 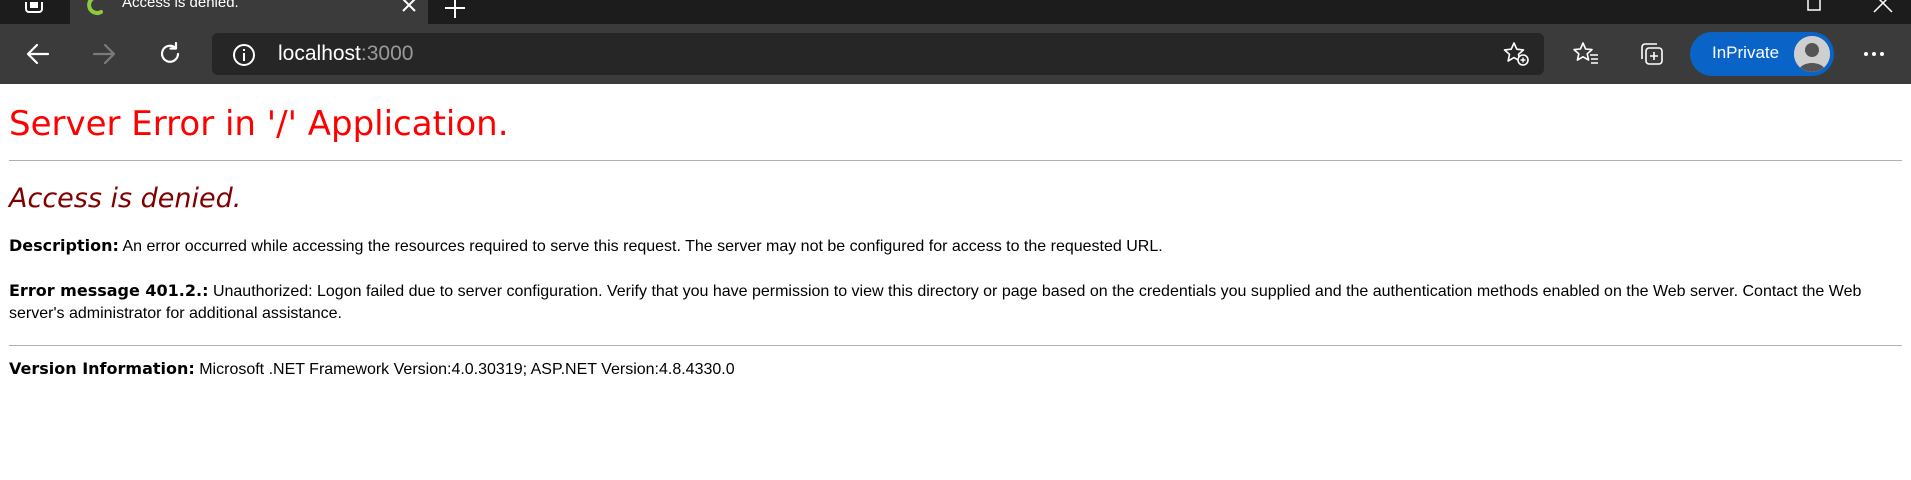 I want to click on page-title: Server Error in '/' Application., so click(x=259, y=124).